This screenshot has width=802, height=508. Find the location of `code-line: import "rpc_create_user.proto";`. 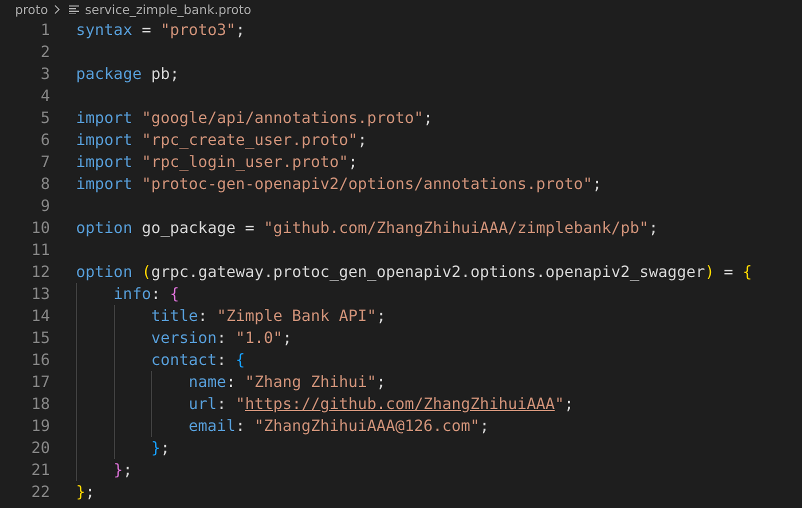

code-line: import "rpc_create_user.proto"; is located at coordinates (222, 140).